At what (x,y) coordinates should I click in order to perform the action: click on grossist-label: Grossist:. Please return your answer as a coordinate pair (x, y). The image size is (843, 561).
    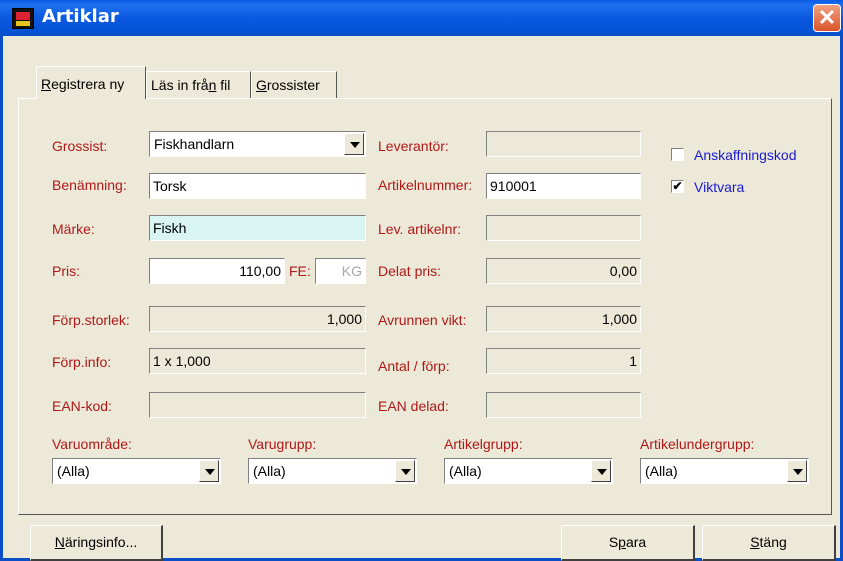
    Looking at the image, I should click on (80, 146).